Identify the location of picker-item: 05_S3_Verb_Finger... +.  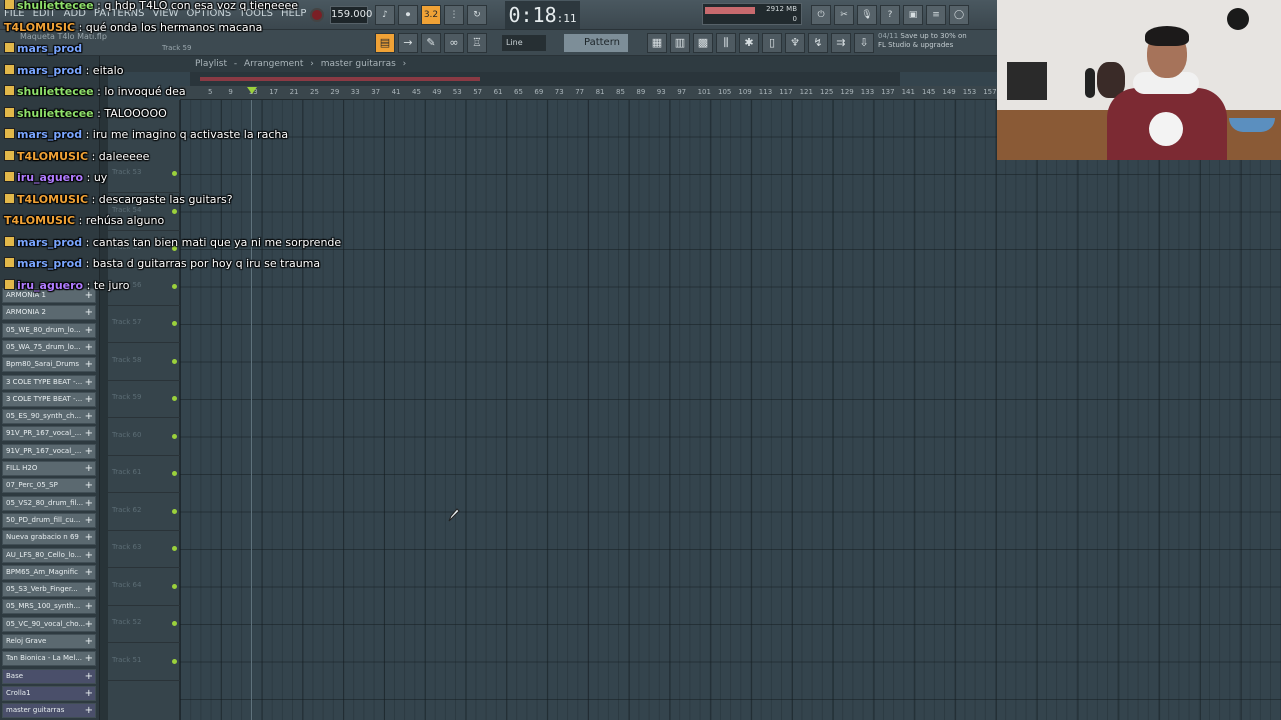
(49, 590).